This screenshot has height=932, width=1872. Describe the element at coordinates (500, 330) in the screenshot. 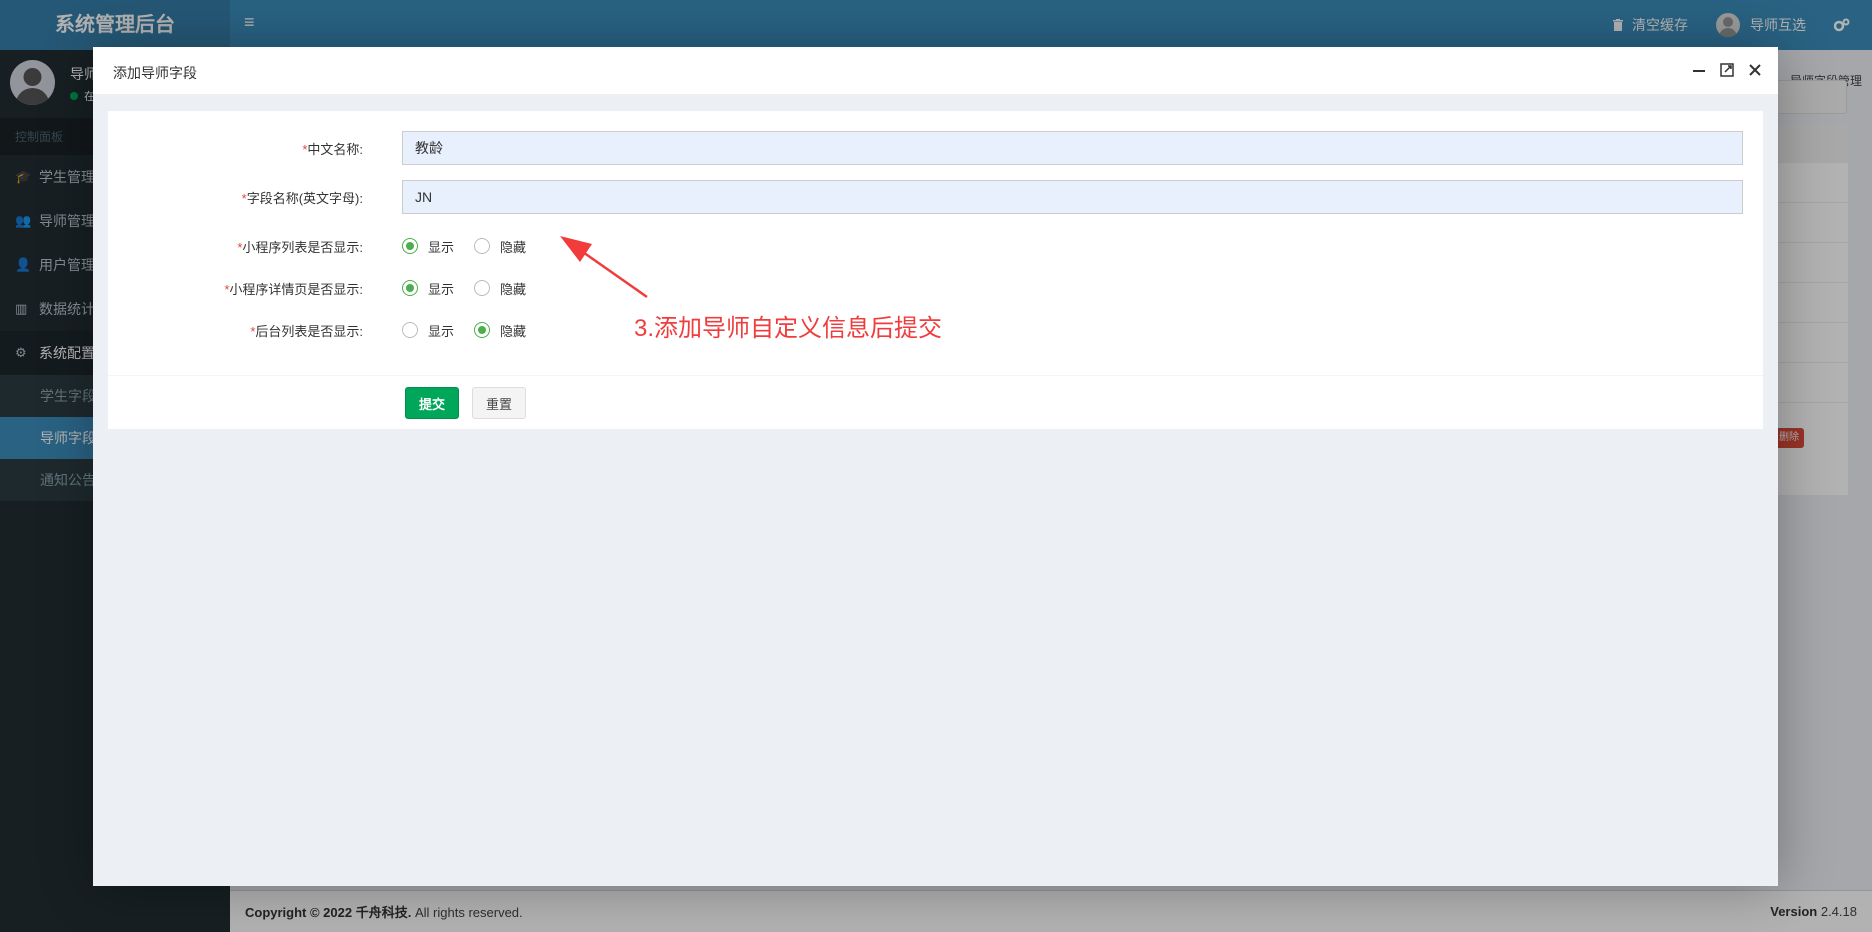

I see `admin-list-hide-radio: 隐藏` at that location.